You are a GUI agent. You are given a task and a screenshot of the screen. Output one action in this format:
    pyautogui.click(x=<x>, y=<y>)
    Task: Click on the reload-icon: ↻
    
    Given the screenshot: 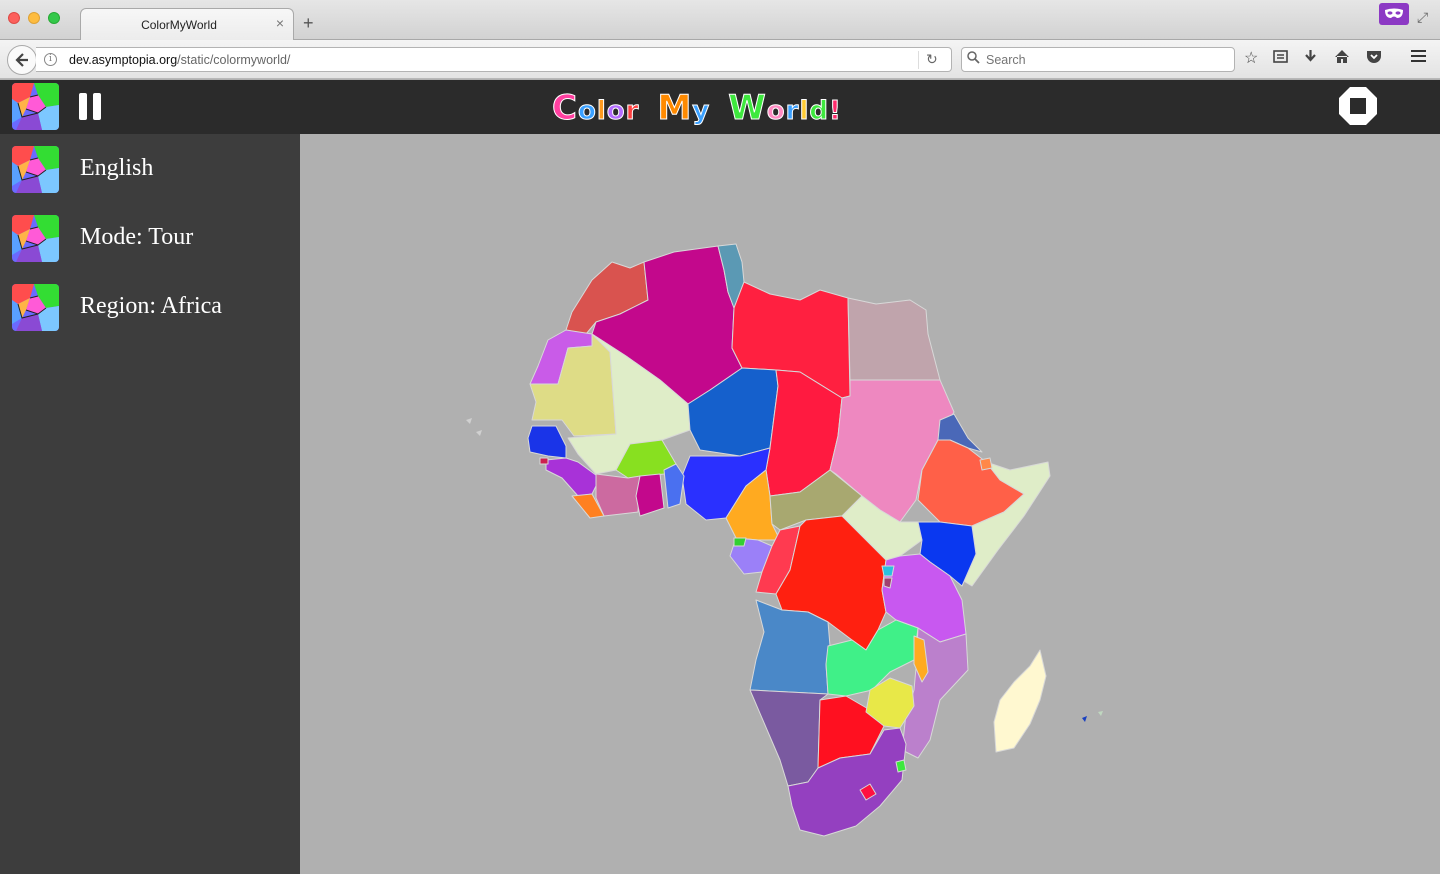 What is the action you would take?
    pyautogui.click(x=932, y=59)
    